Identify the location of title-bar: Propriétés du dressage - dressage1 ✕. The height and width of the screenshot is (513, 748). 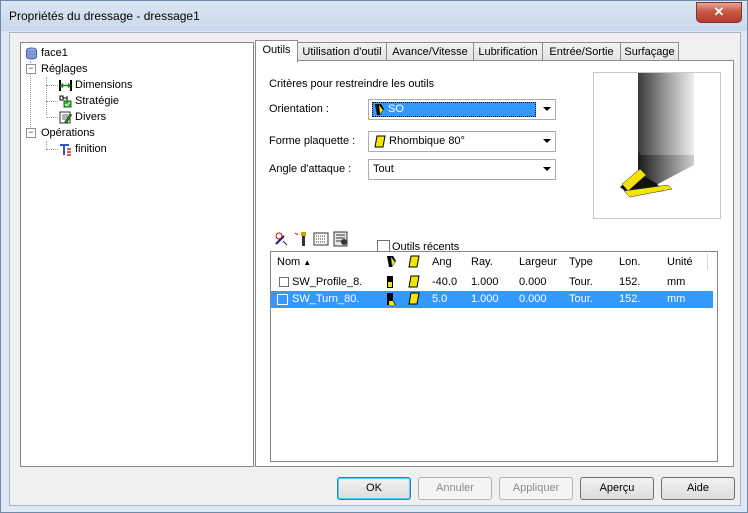
(374, 16).